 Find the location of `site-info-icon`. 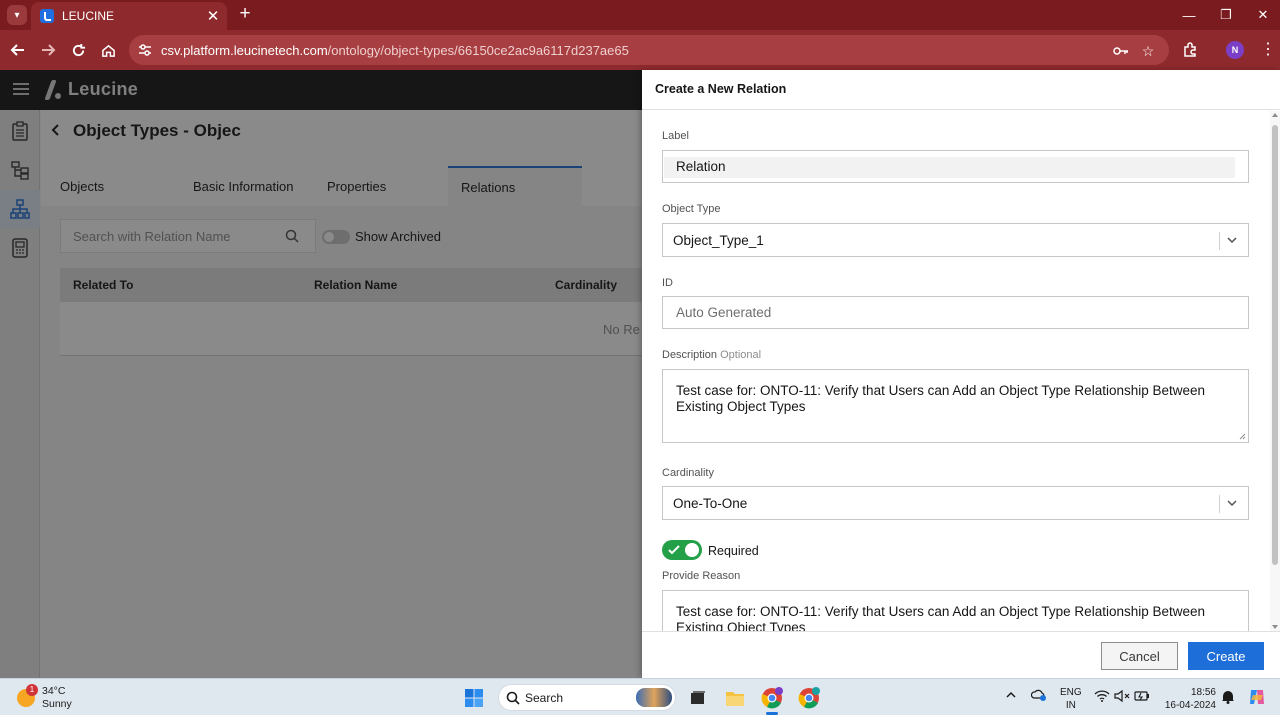

site-info-icon is located at coordinates (145, 50).